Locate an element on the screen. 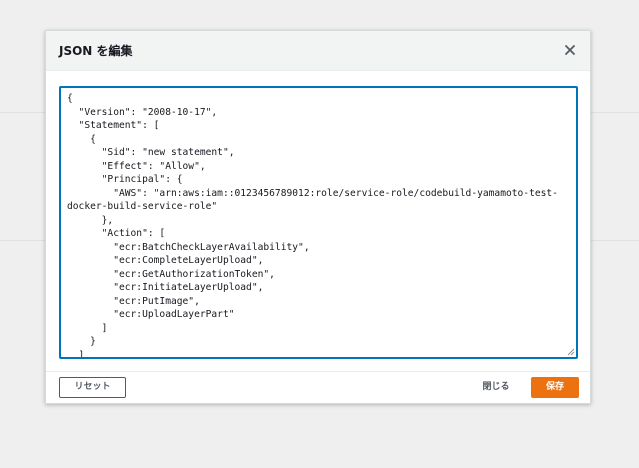 The width and height of the screenshot is (639, 468). code-line: "Effect": "Allow", is located at coordinates (136, 166).